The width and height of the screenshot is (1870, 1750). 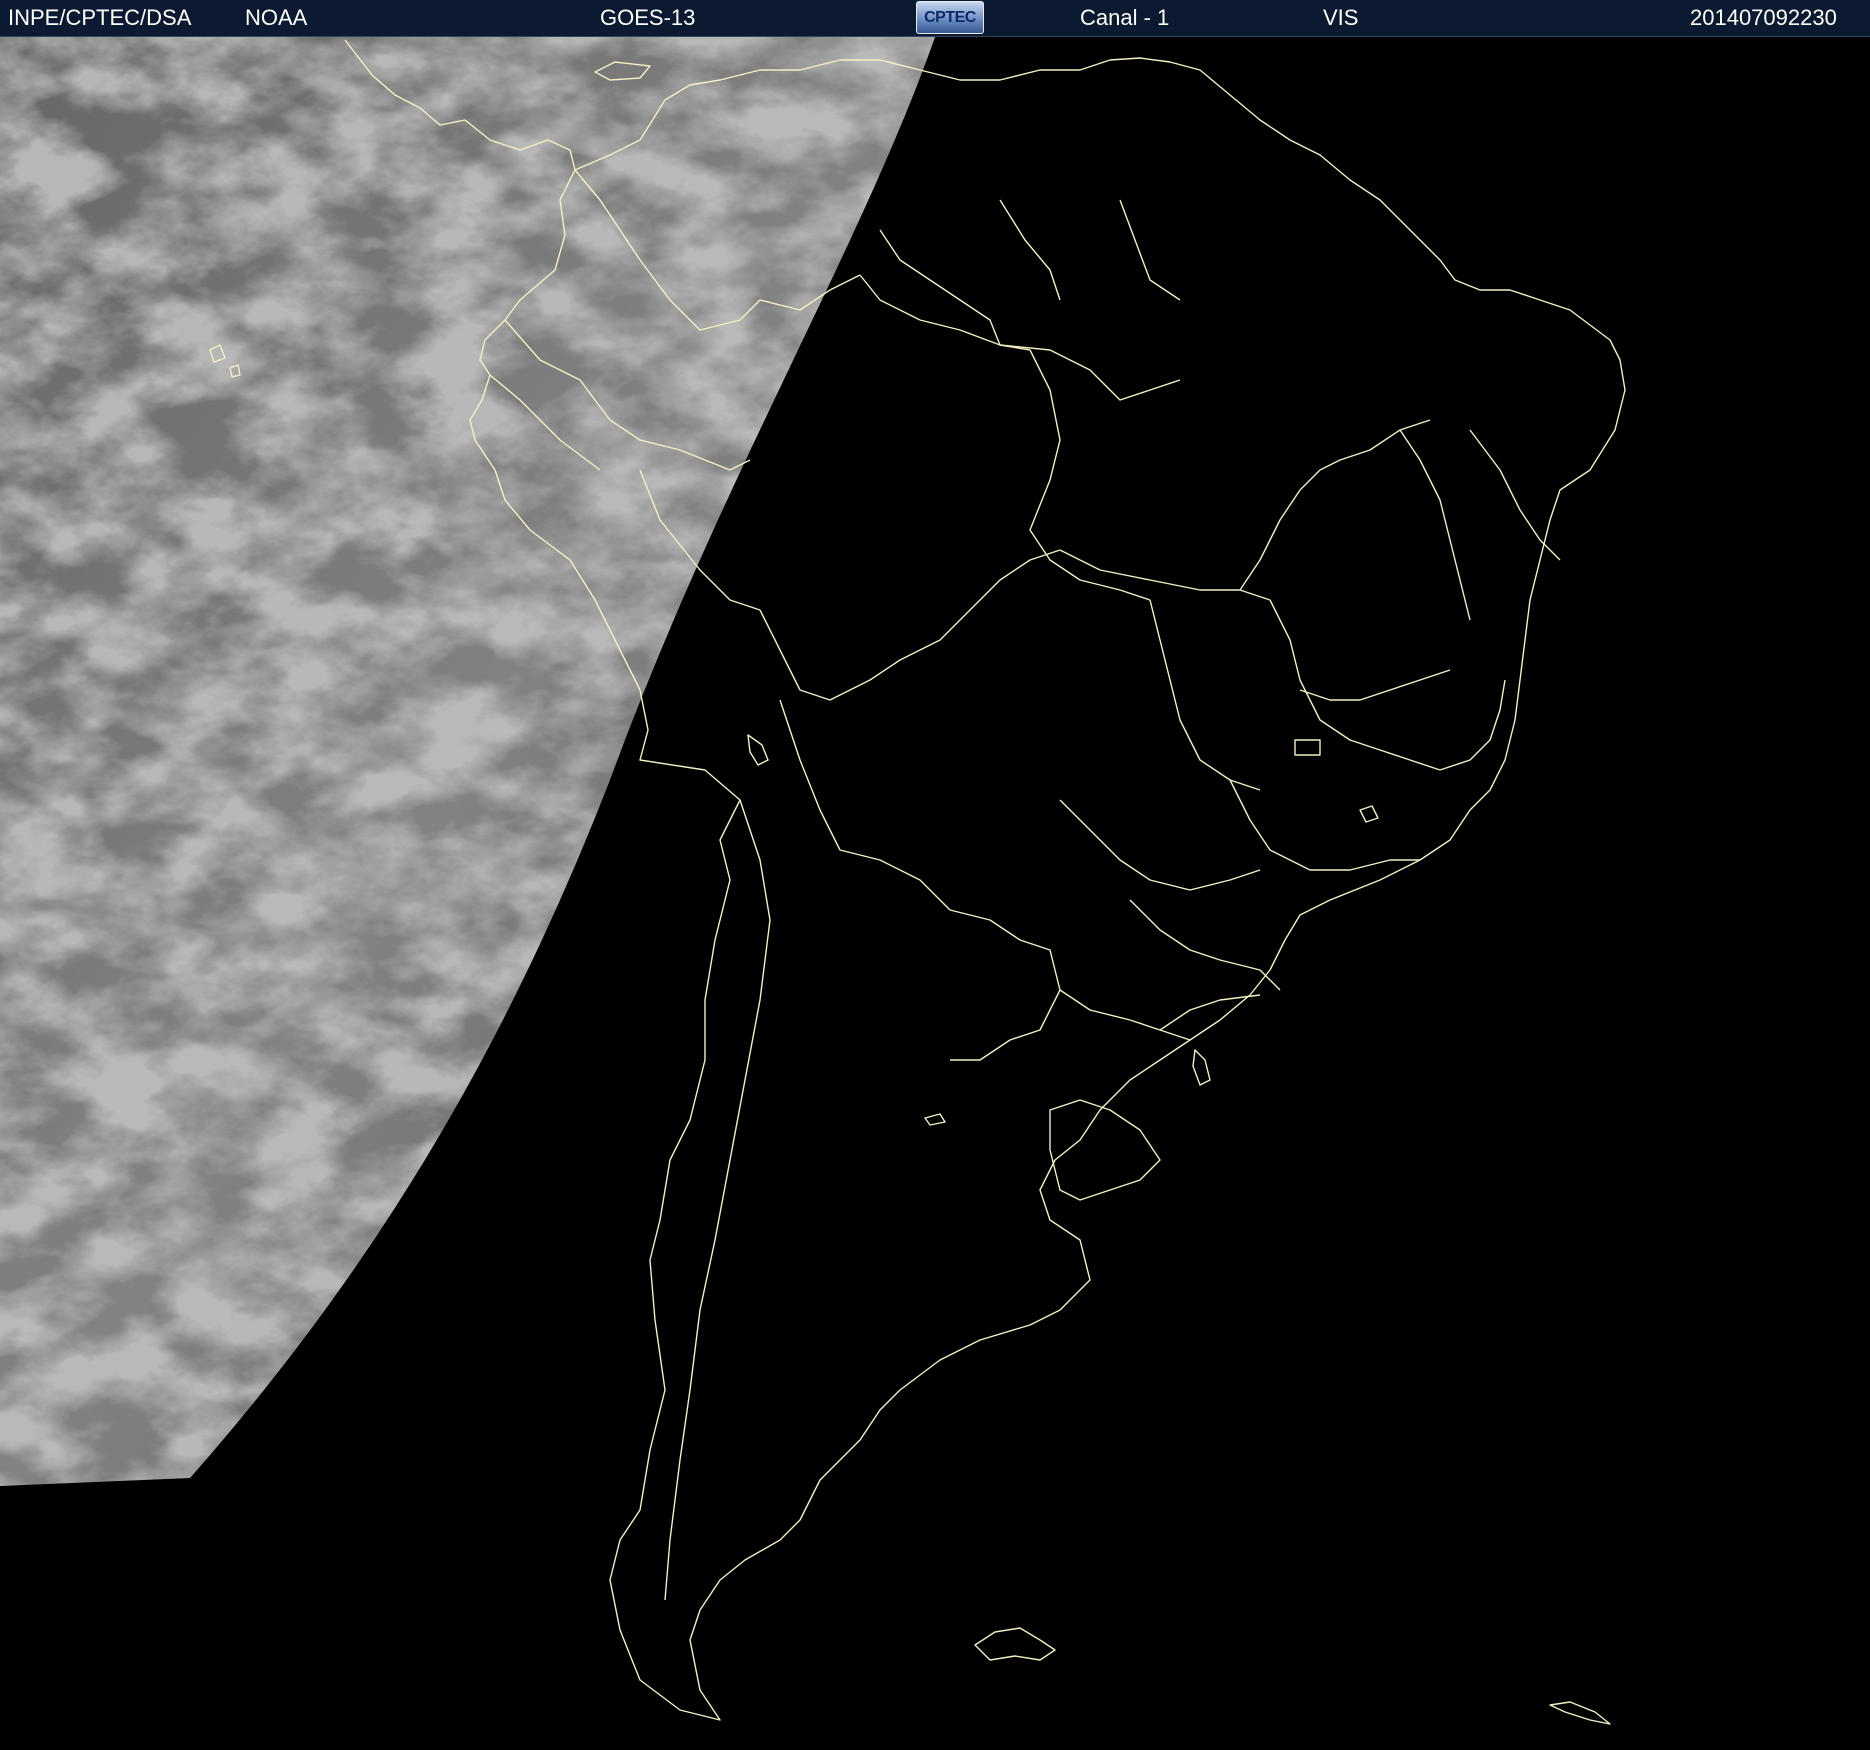 I want to click on satellite-label: GOES-13, so click(x=648, y=17).